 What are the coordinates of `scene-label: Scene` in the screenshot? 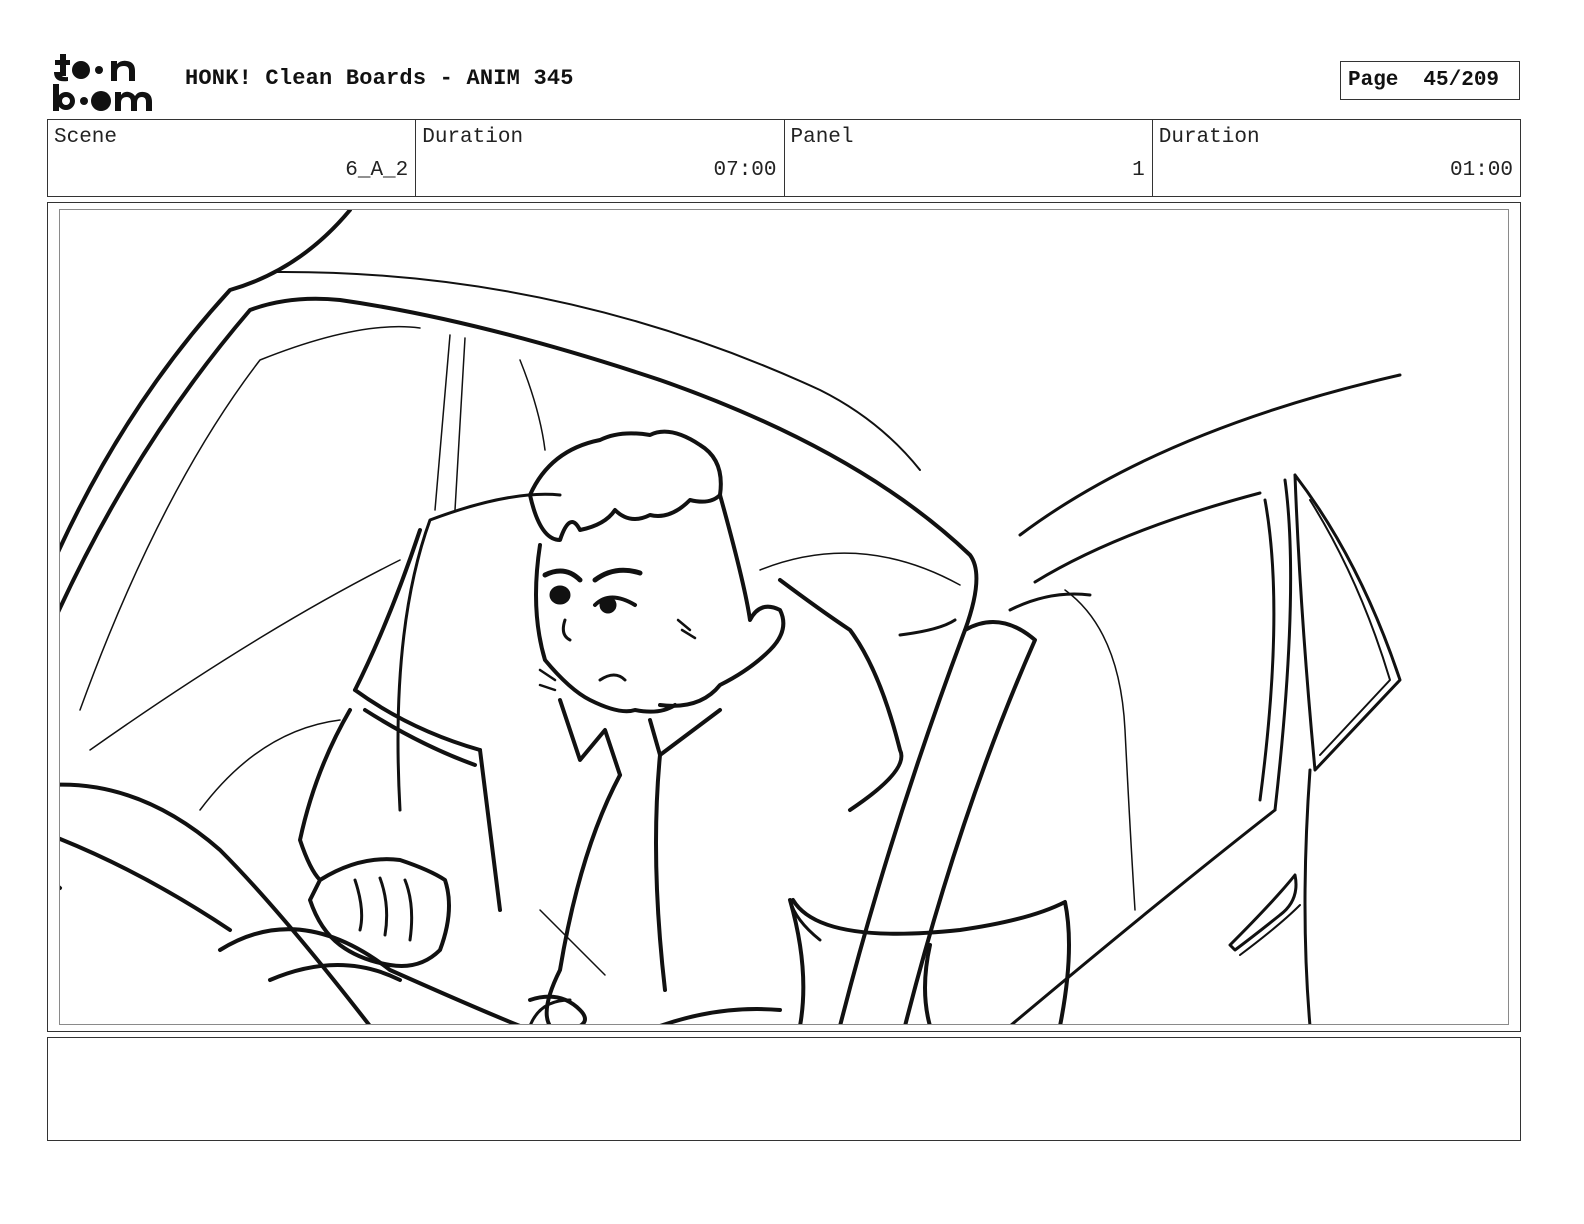 It's located at (86, 137).